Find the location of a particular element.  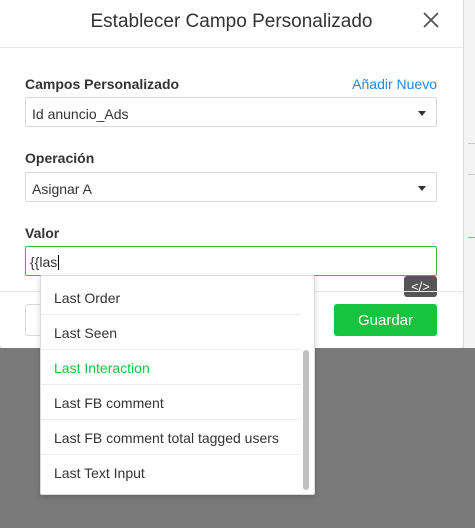

modal-title: Establecer Campo Personalizado is located at coordinates (231, 21).